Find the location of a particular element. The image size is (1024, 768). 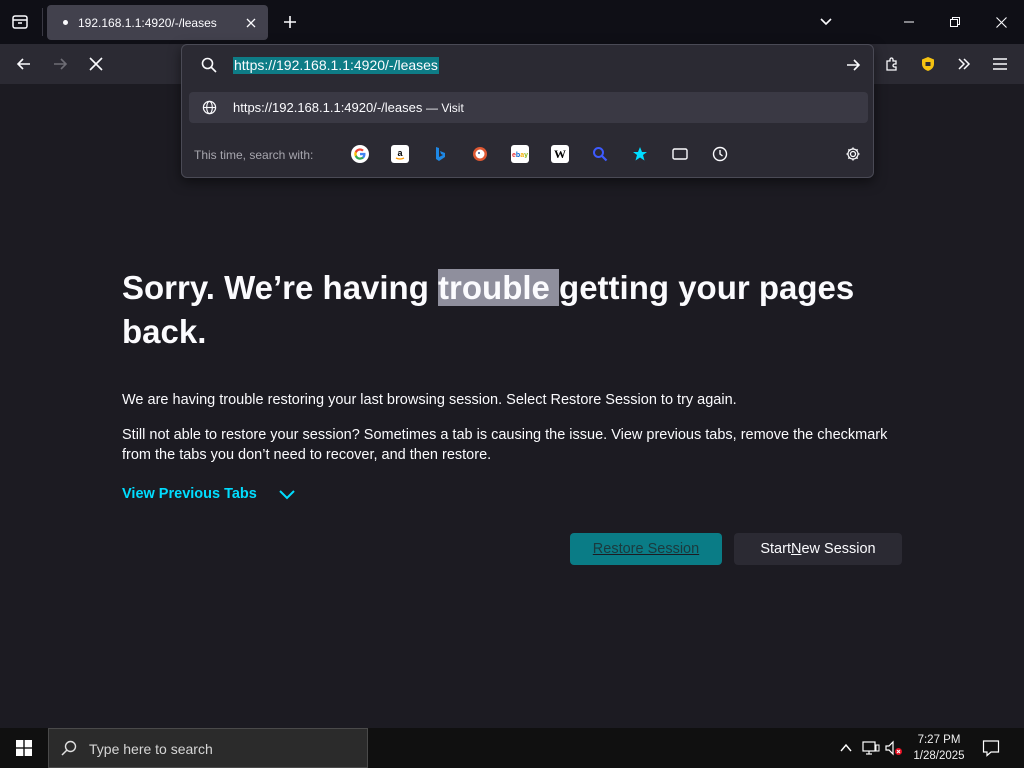

search-engine-icon is located at coordinates (600, 154).